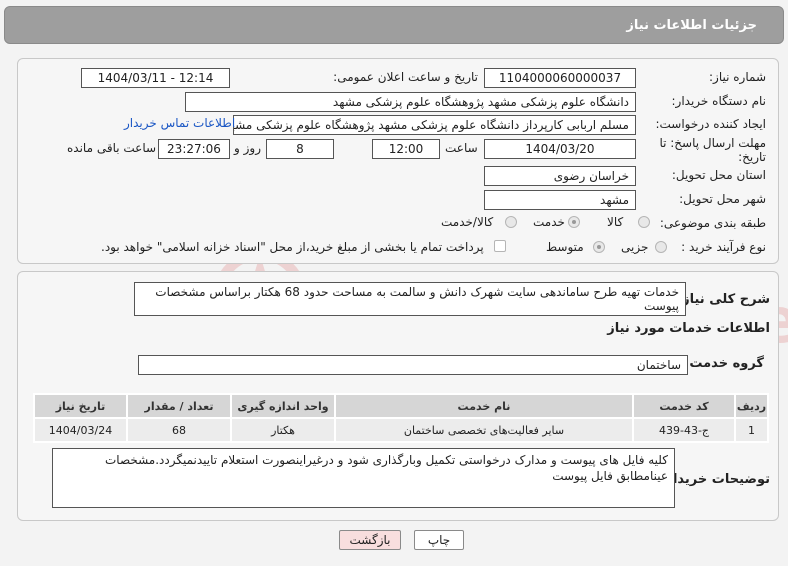 The image size is (788, 566). Describe the element at coordinates (155, 78) in the screenshot. I see `announce-date-field: 1404/03/11 - 12:14` at that location.